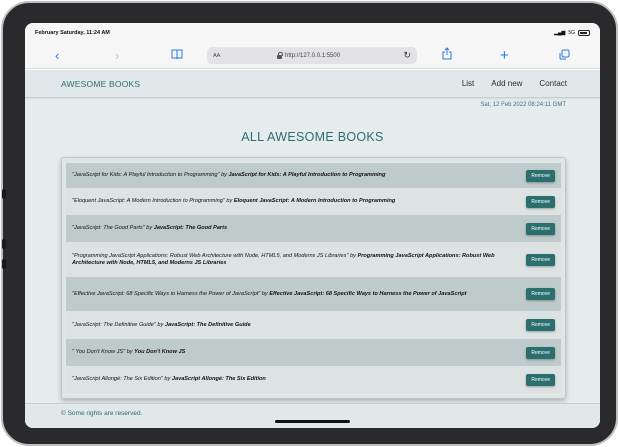 The image size is (619, 447). Describe the element at coordinates (102, 413) in the screenshot. I see `footer-text: © Some rights are reserved.` at that location.